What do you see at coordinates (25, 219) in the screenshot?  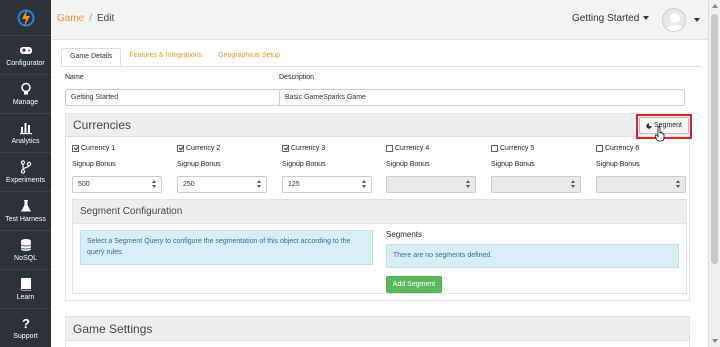 I see `sidebar-item-label: Test Harness` at bounding box center [25, 219].